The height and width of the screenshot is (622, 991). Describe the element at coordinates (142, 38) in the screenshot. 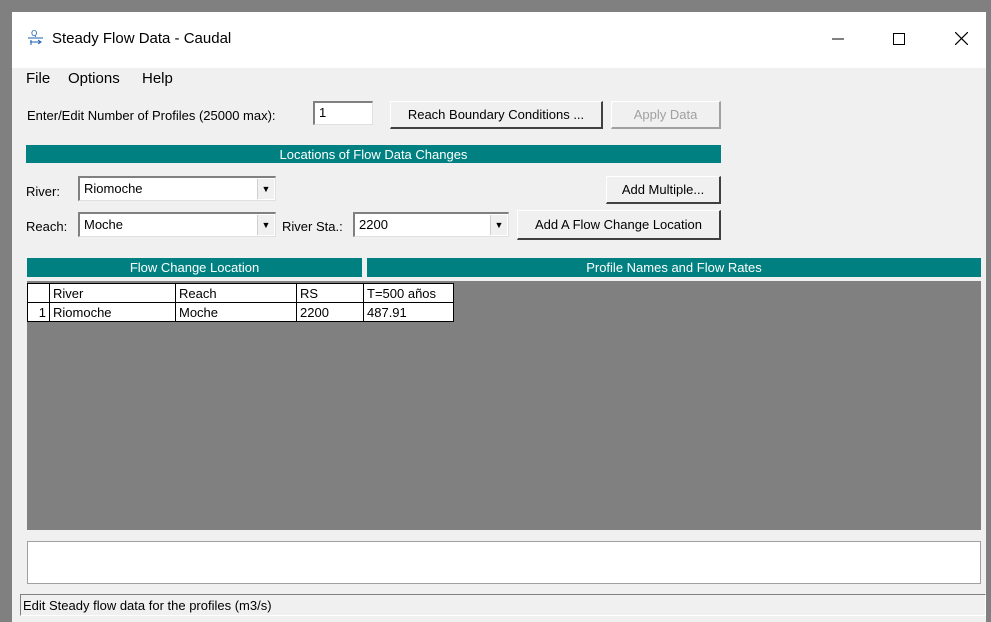

I see `window-title: Steady Flow Data - Caudal` at that location.